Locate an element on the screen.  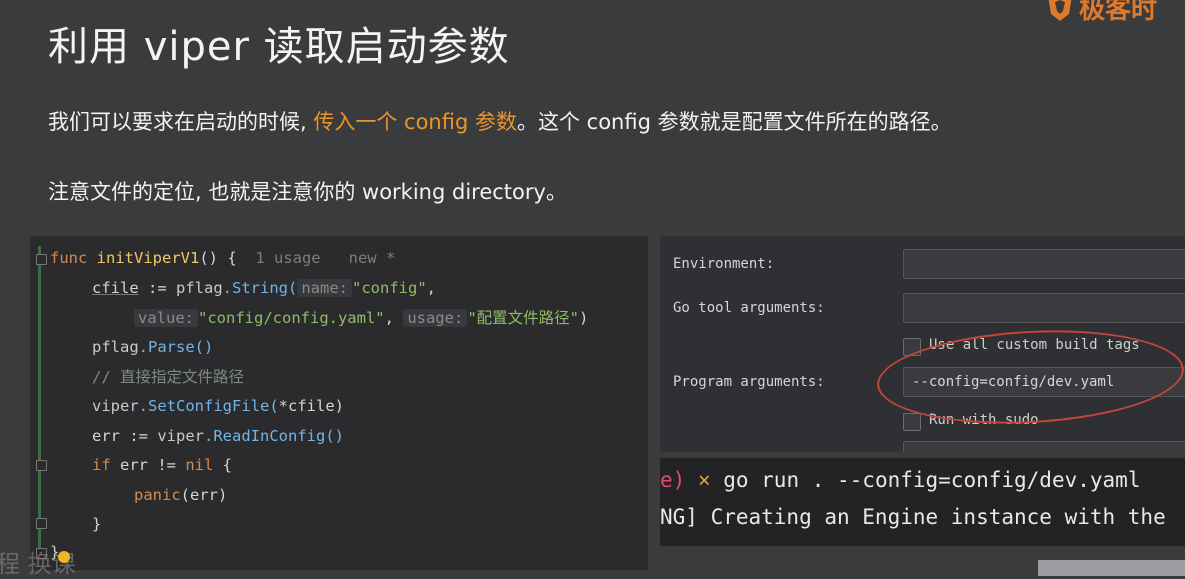
code-comment: // 直接指定文件路径 is located at coordinates (168, 377).